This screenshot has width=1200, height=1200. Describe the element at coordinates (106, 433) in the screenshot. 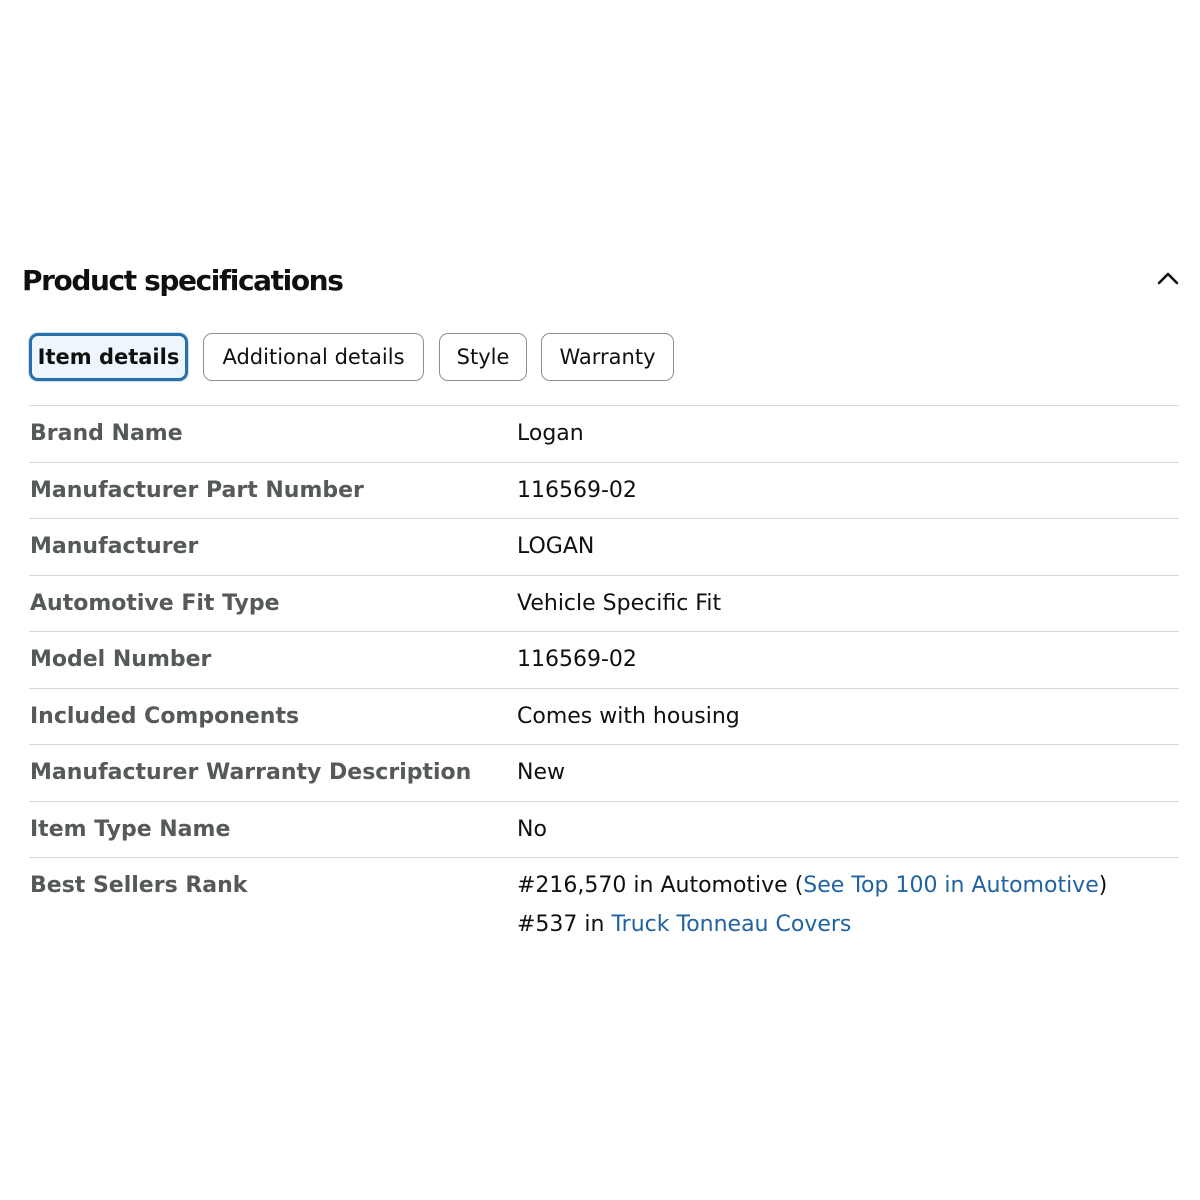

I see `spec-label: Brand Name` at that location.